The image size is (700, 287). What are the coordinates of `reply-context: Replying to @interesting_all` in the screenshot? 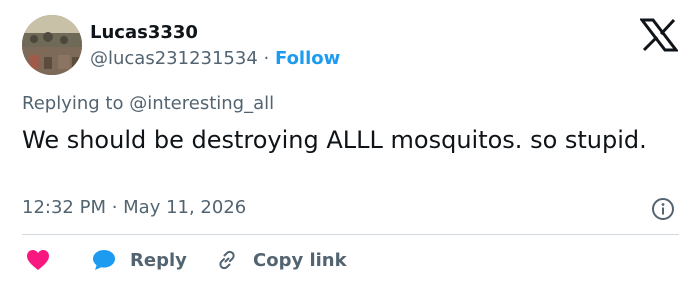 It's located at (148, 104).